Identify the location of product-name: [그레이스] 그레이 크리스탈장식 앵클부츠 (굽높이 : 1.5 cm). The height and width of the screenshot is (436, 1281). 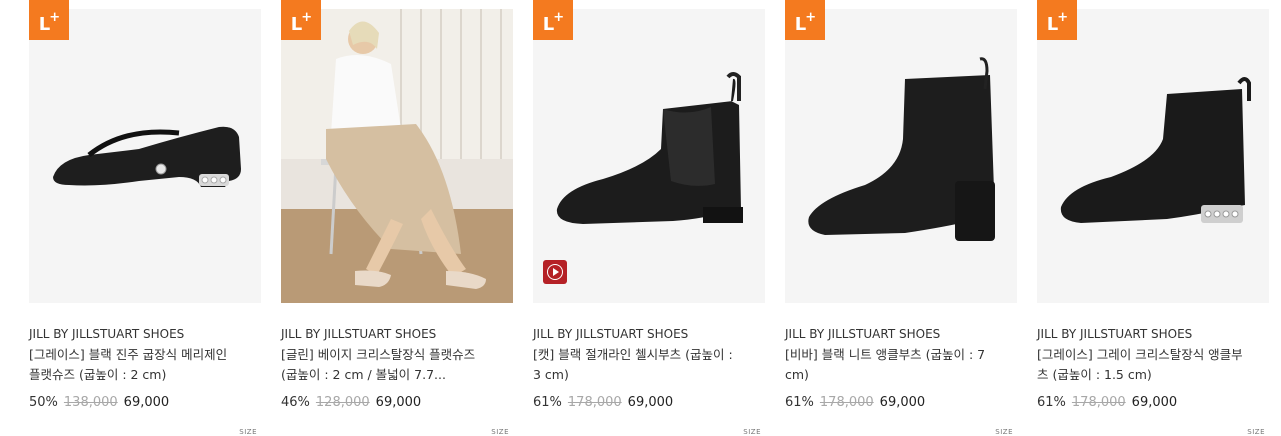
(1141, 365).